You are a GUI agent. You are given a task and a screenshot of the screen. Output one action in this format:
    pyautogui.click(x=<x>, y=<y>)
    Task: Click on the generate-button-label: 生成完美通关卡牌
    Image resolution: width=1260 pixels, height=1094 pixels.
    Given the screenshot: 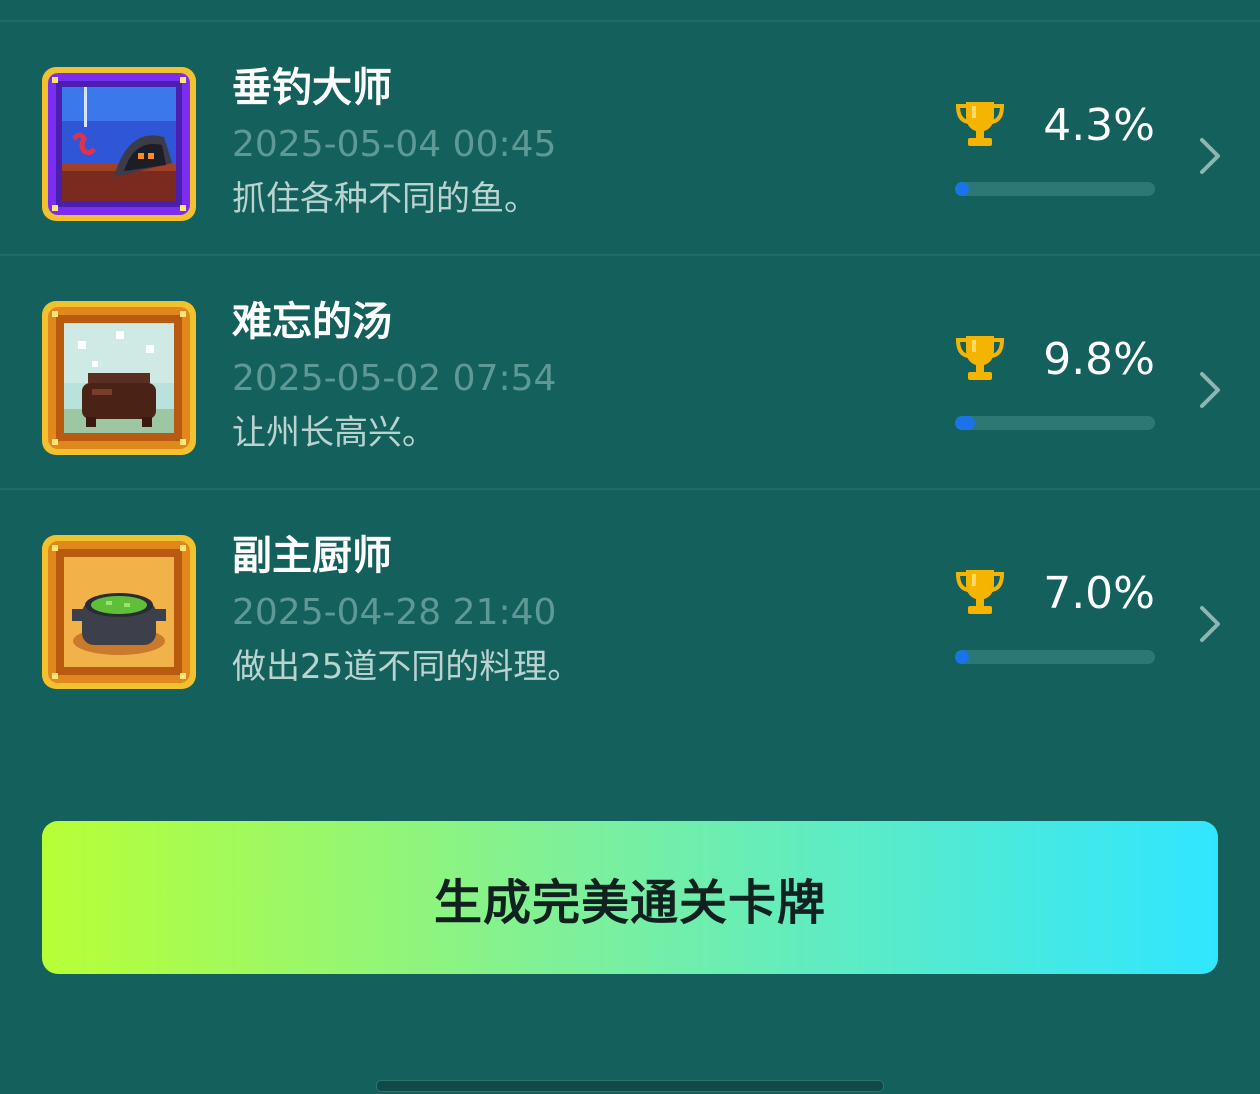 What is the action you would take?
    pyautogui.click(x=629, y=902)
    